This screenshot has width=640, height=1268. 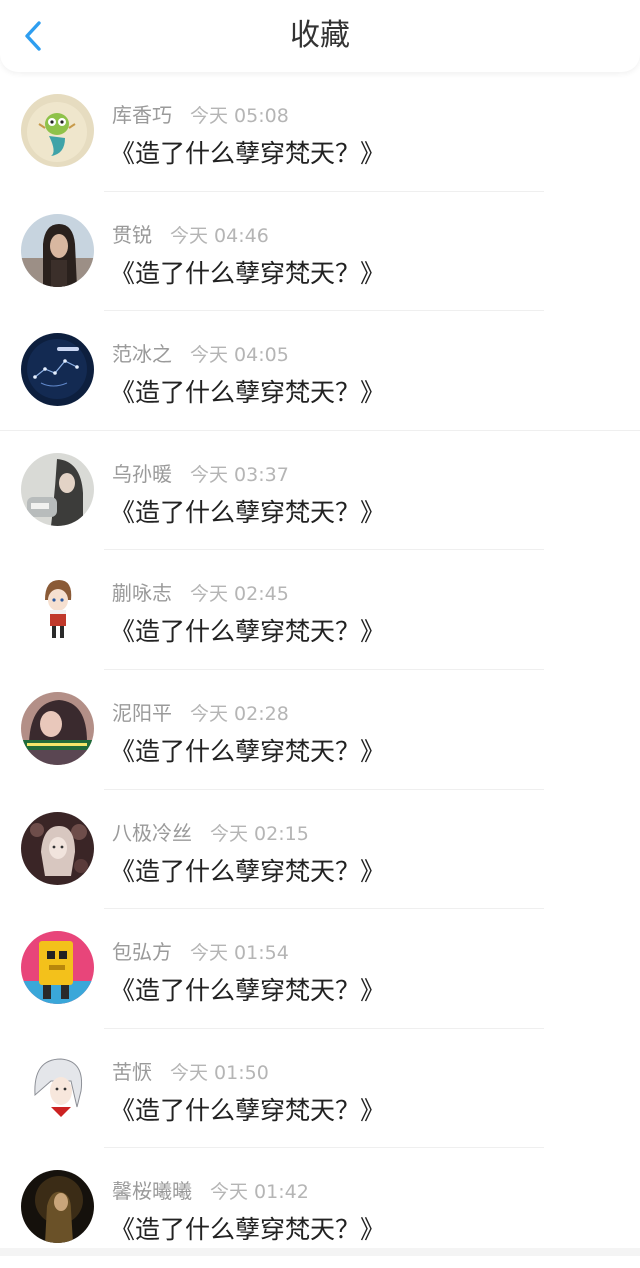 What do you see at coordinates (320, 252) in the screenshot?
I see `list-item: 贯锐 今天 04:46 《造了什么孽穿梵天？》` at bounding box center [320, 252].